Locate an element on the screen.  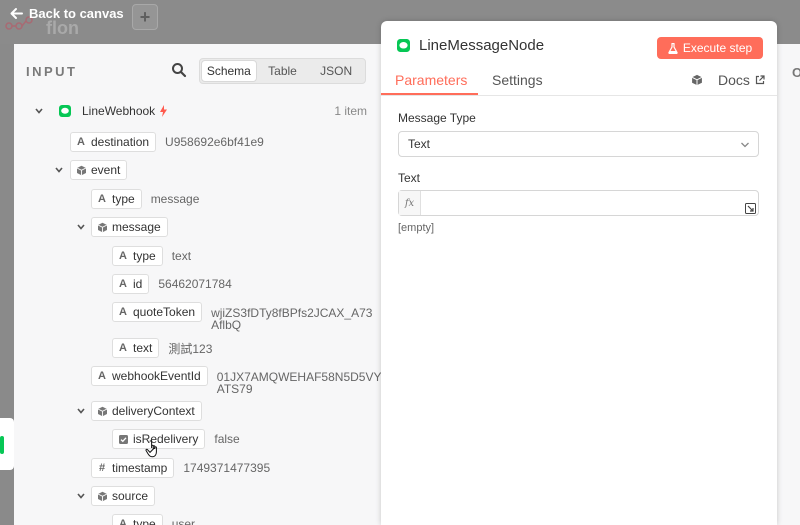
execute-step-button: Execute step is located at coordinates (710, 48).